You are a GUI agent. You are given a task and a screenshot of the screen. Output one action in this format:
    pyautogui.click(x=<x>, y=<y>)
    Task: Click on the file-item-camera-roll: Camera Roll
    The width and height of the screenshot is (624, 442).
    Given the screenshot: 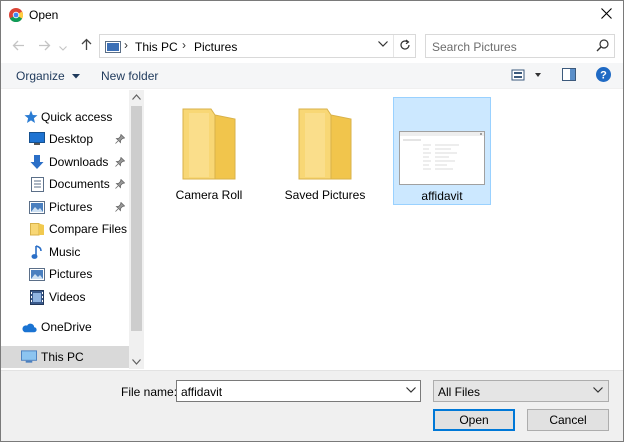 What is the action you would take?
    pyautogui.click(x=210, y=151)
    